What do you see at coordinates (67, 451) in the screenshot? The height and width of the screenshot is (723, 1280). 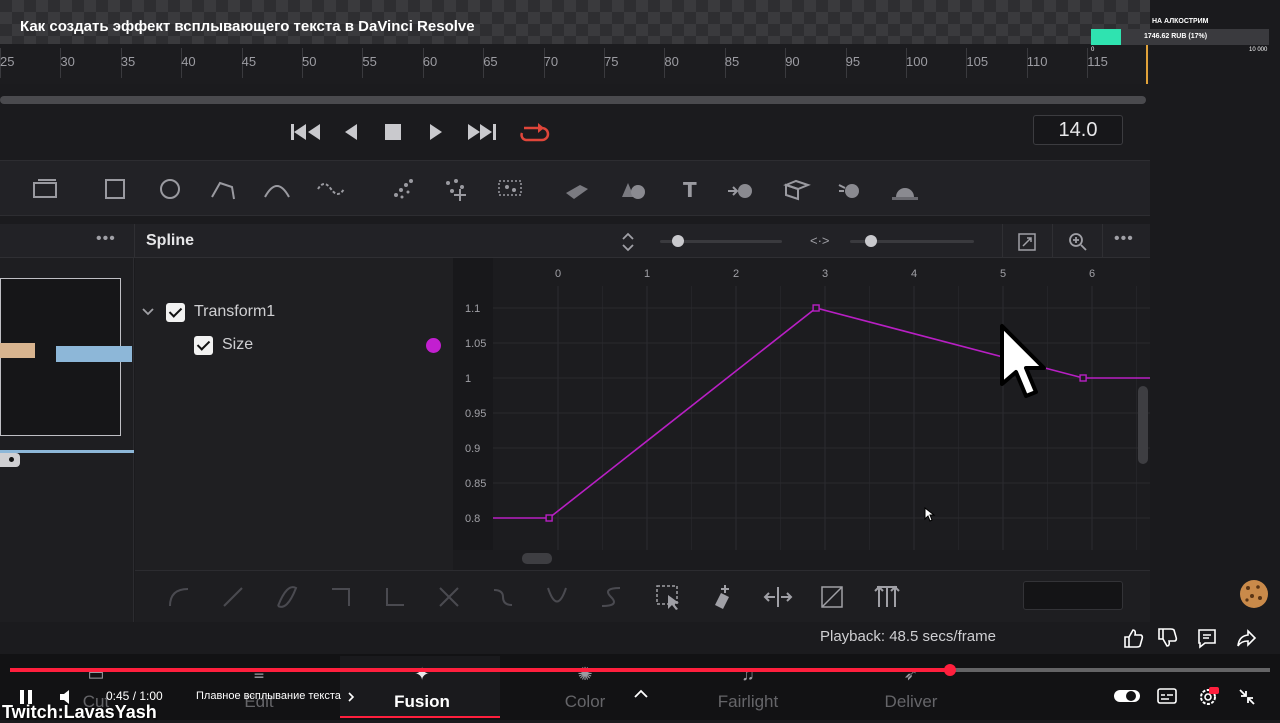 I see `node-link` at bounding box center [67, 451].